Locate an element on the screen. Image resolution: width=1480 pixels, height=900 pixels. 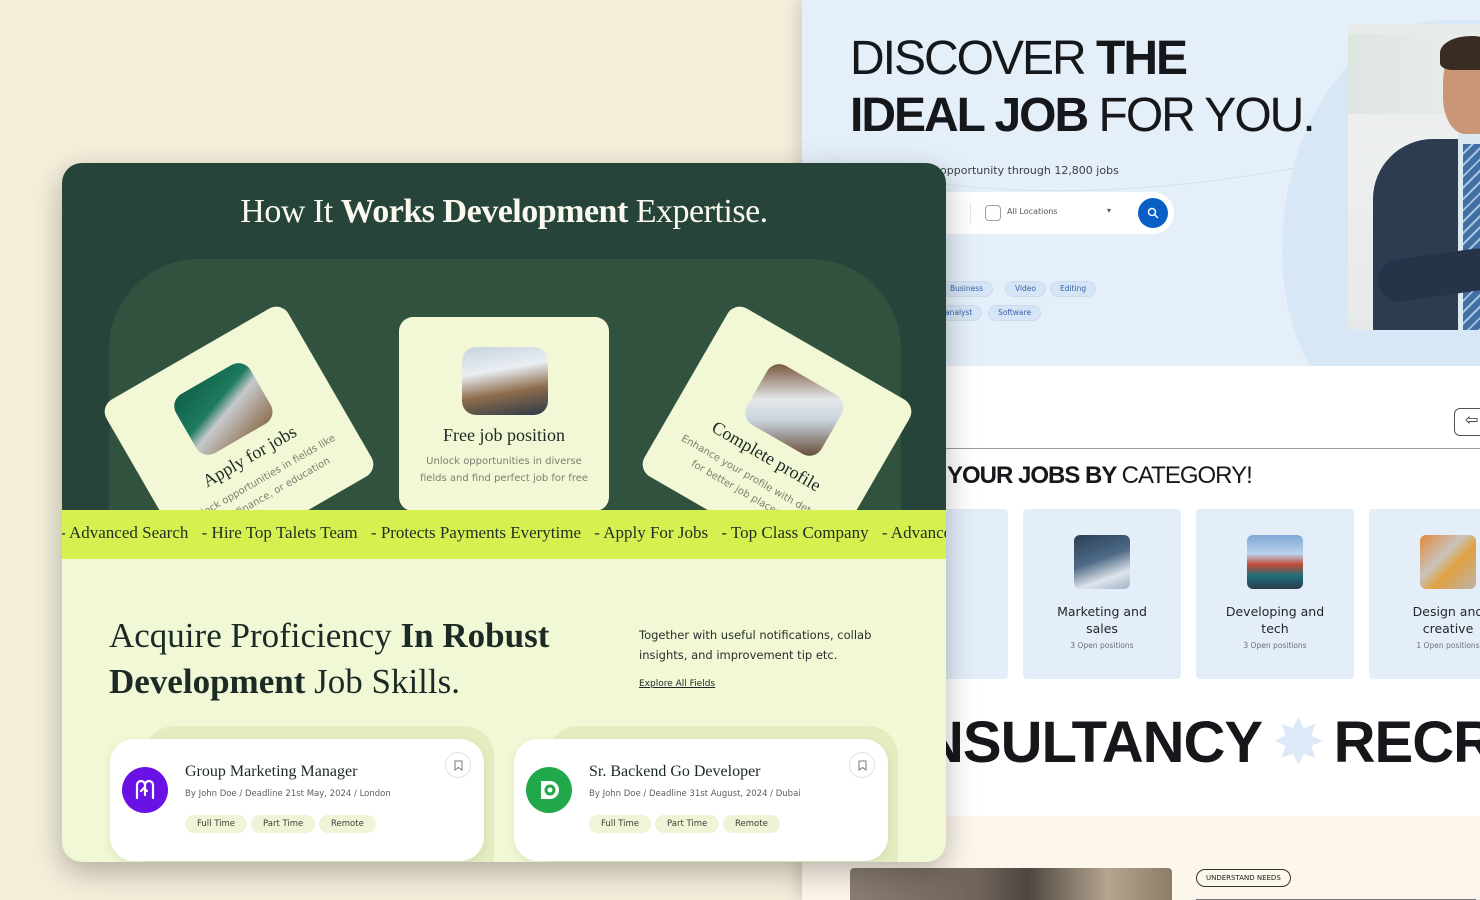
tag-software: Software is located at coordinates (1015, 313).